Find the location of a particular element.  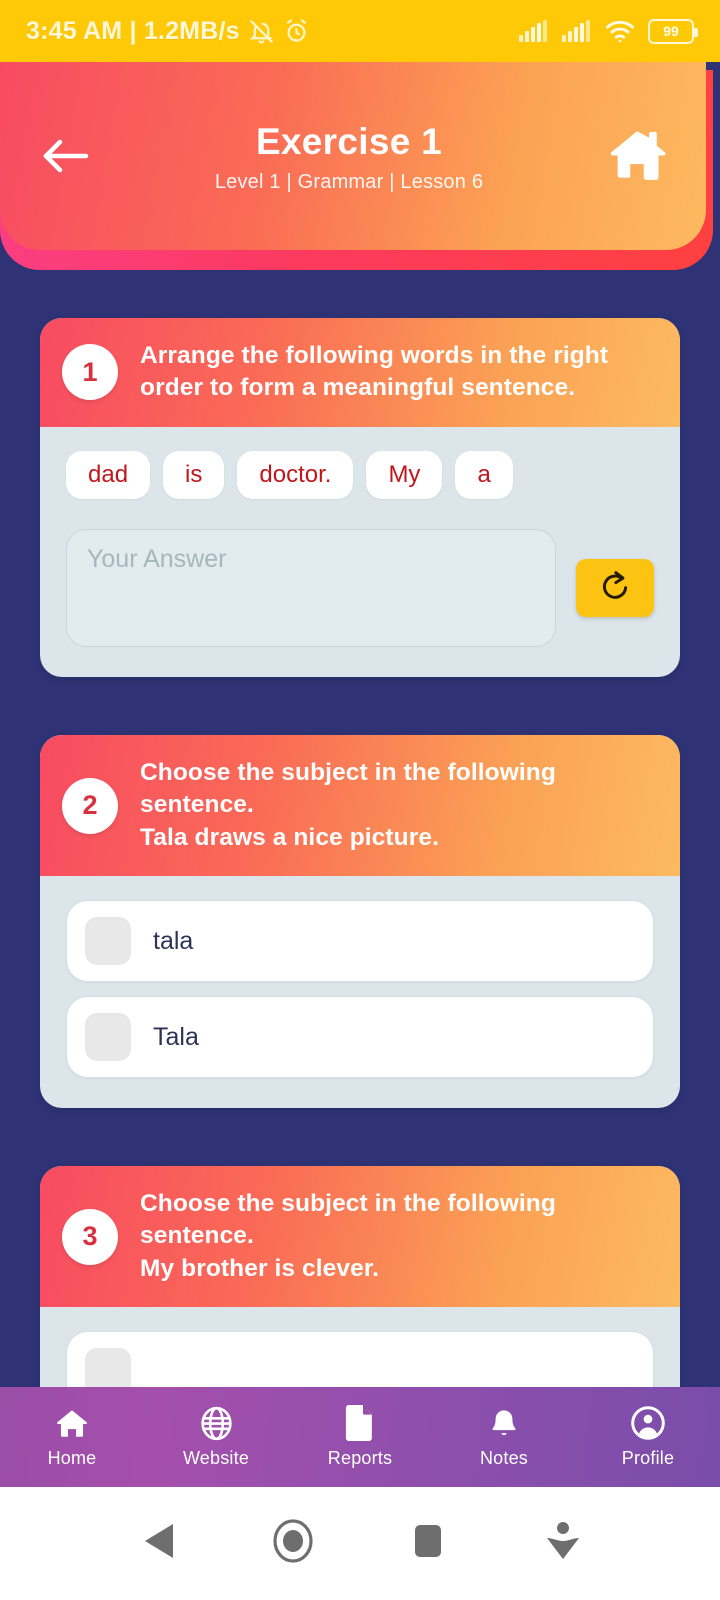

nav-label: Website is located at coordinates (216, 1458).